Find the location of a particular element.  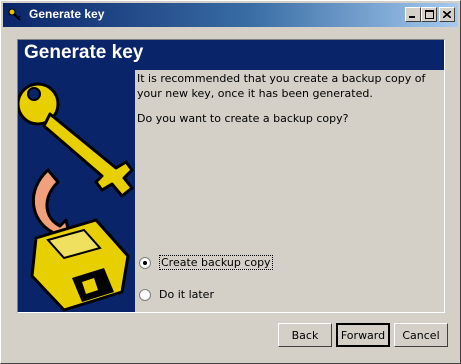

do-it-later-option: Do it later is located at coordinates (176, 294).